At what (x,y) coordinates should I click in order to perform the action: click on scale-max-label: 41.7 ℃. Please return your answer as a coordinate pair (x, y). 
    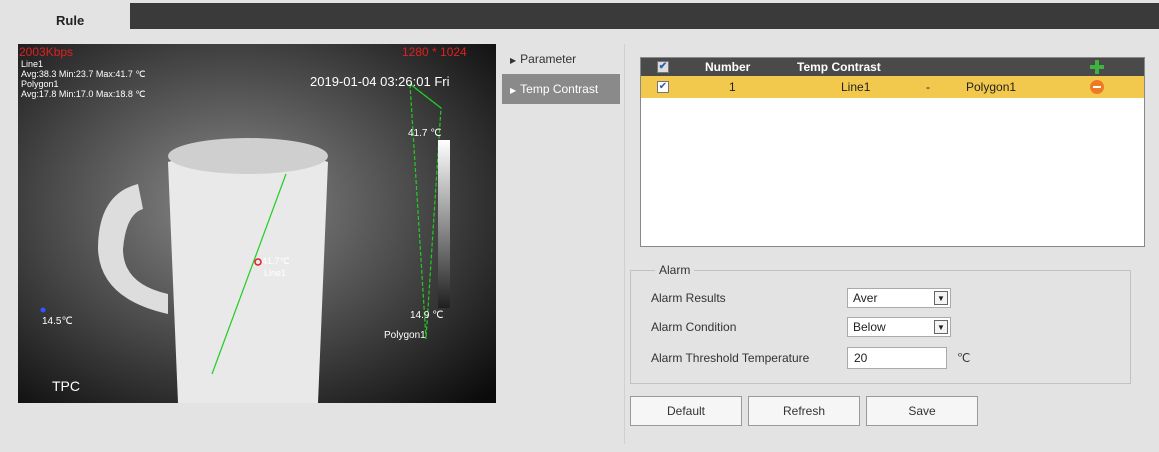
    Looking at the image, I should click on (425, 133).